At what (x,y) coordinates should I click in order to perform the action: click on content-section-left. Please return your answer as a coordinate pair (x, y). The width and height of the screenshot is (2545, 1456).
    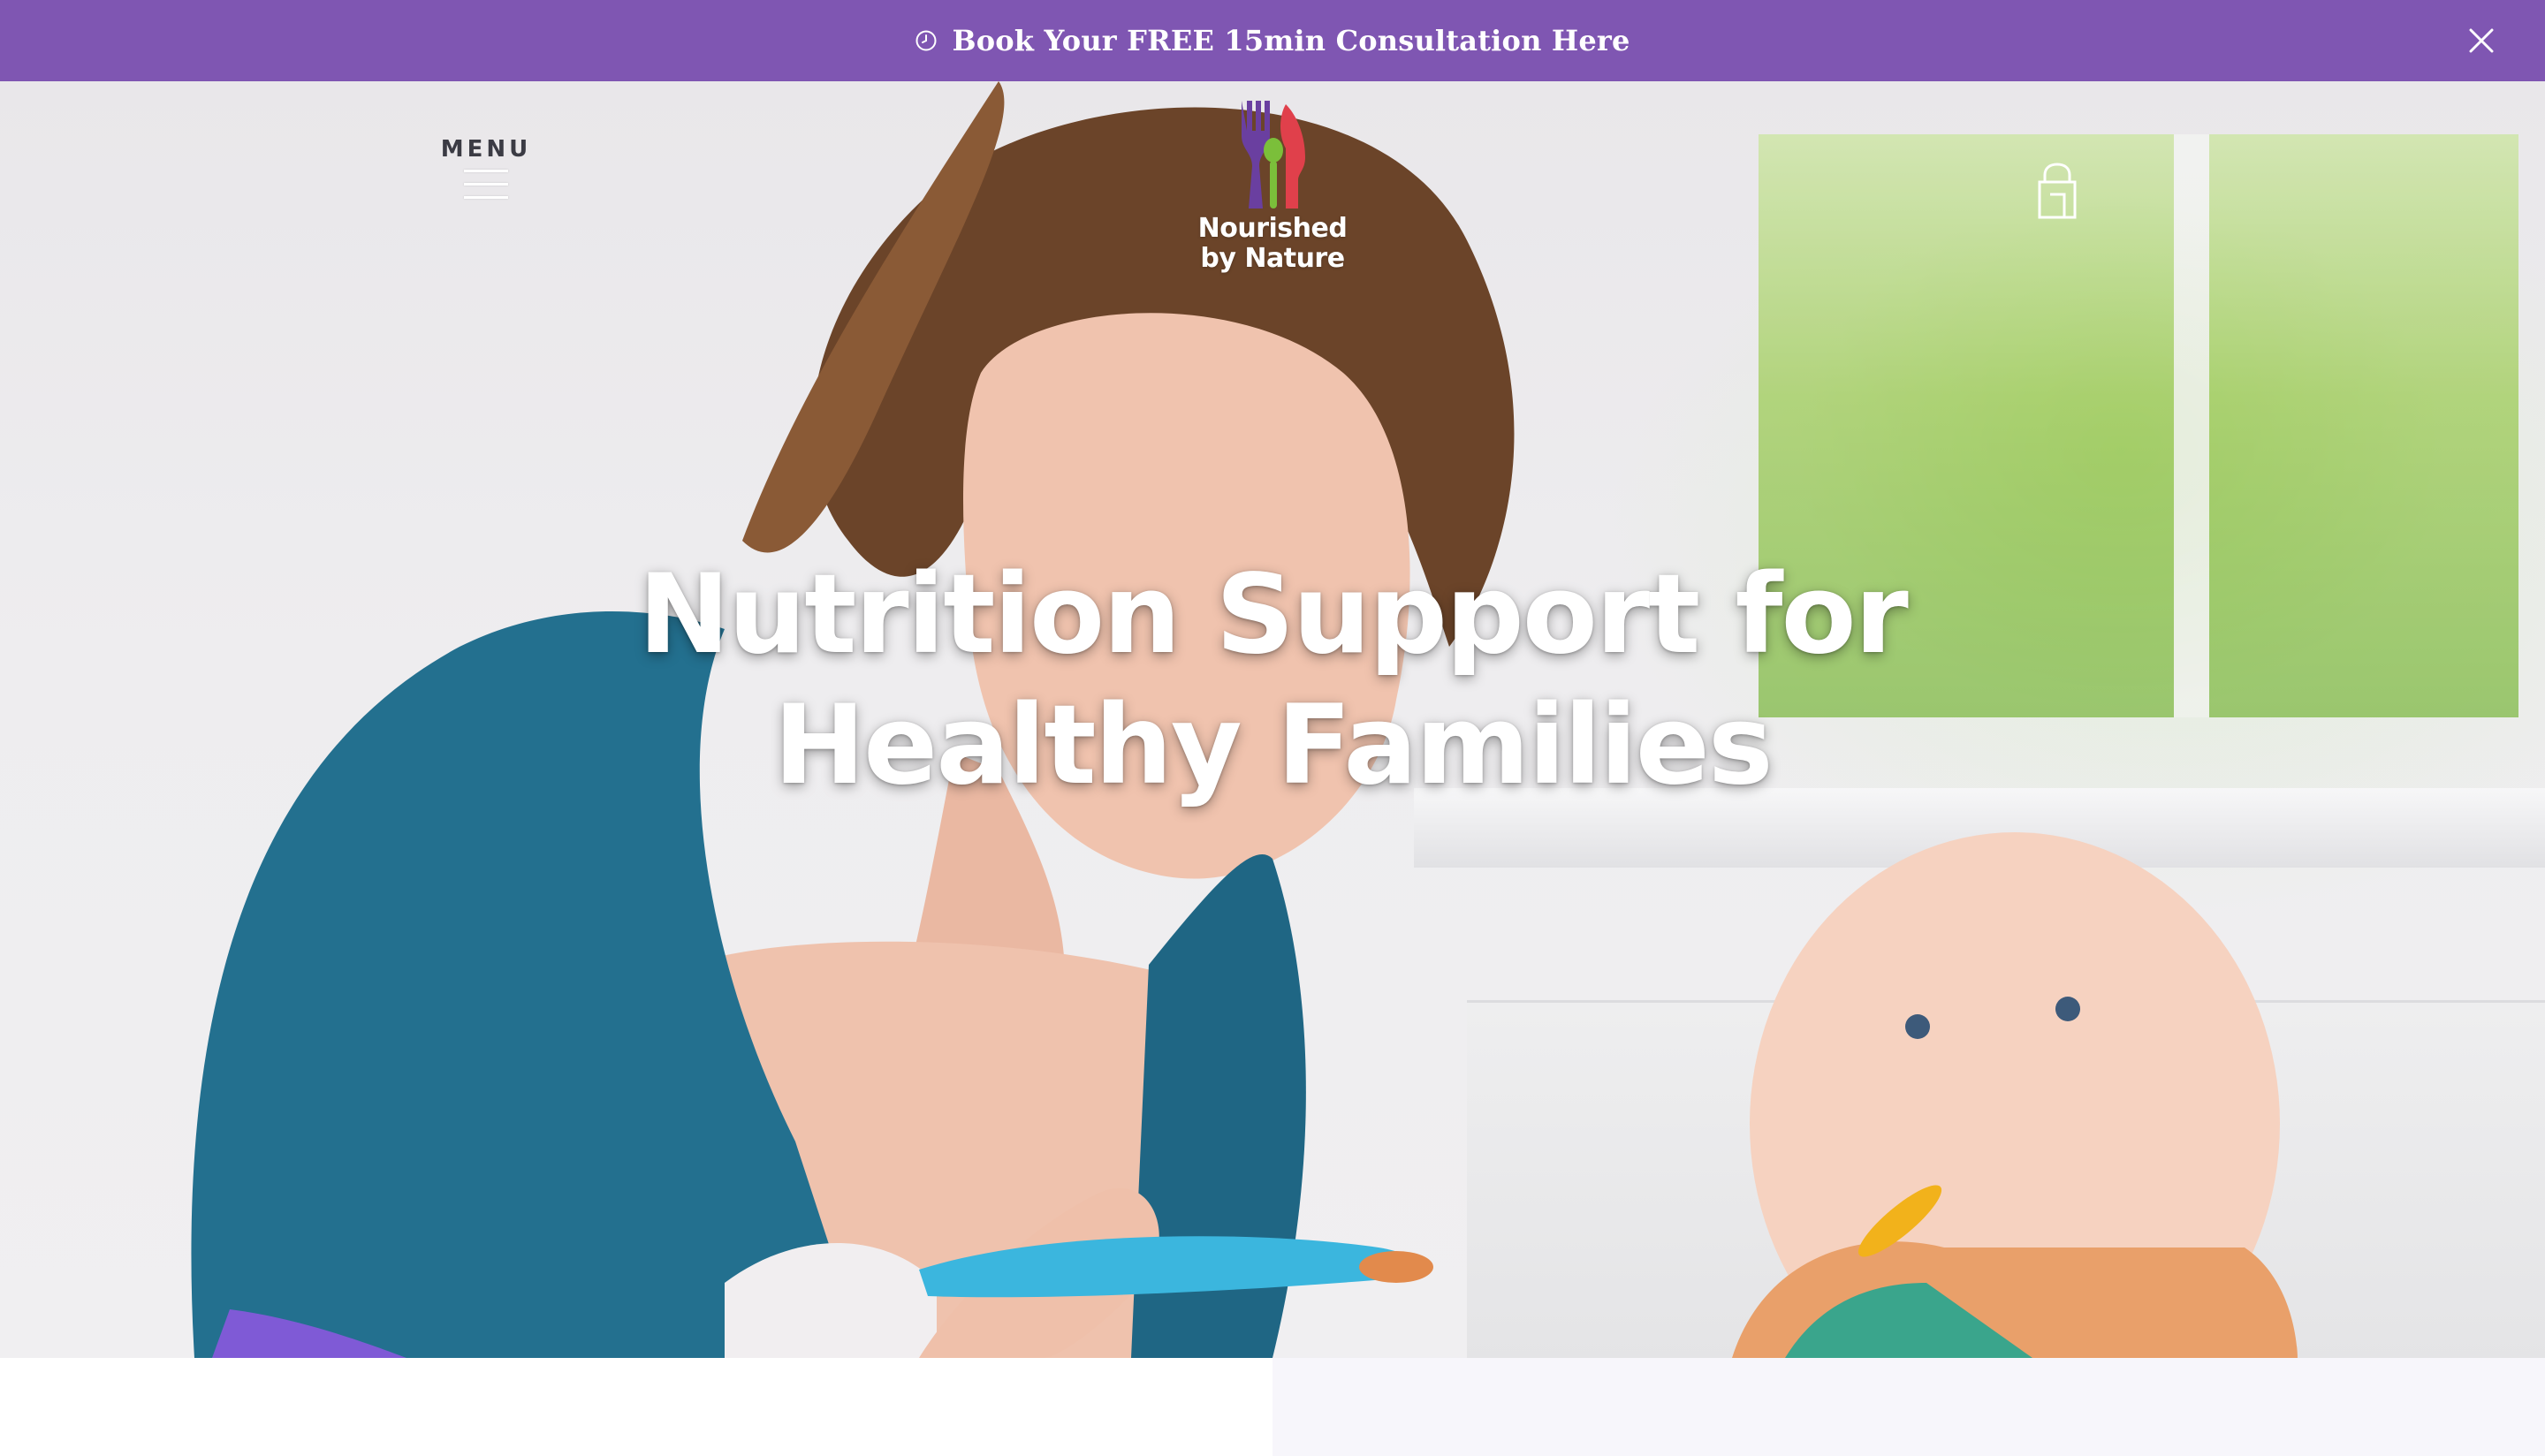
    Looking at the image, I should click on (636, 1407).